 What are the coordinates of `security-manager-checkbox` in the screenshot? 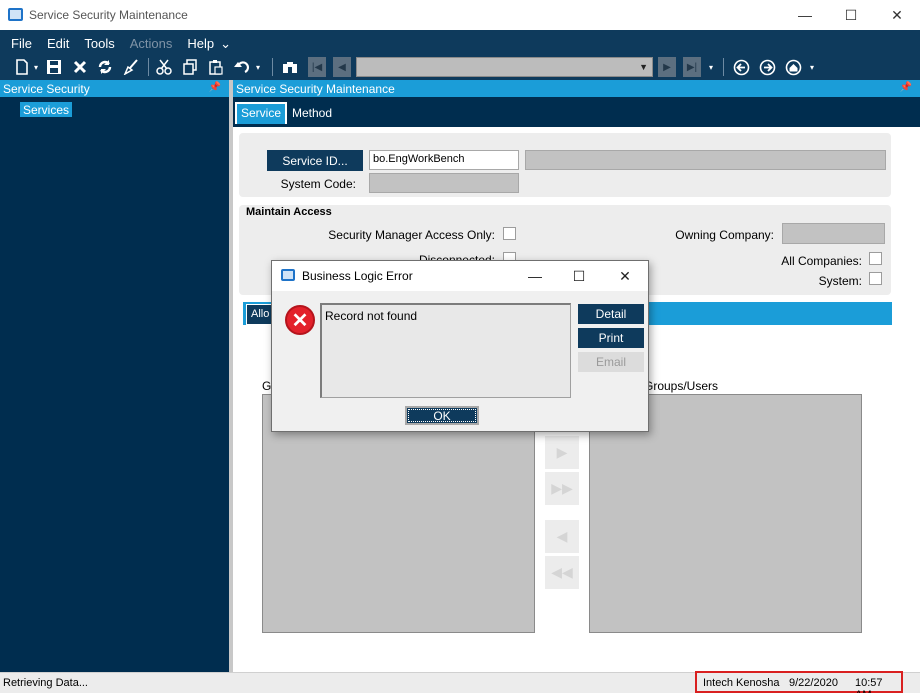 It's located at (509, 233).